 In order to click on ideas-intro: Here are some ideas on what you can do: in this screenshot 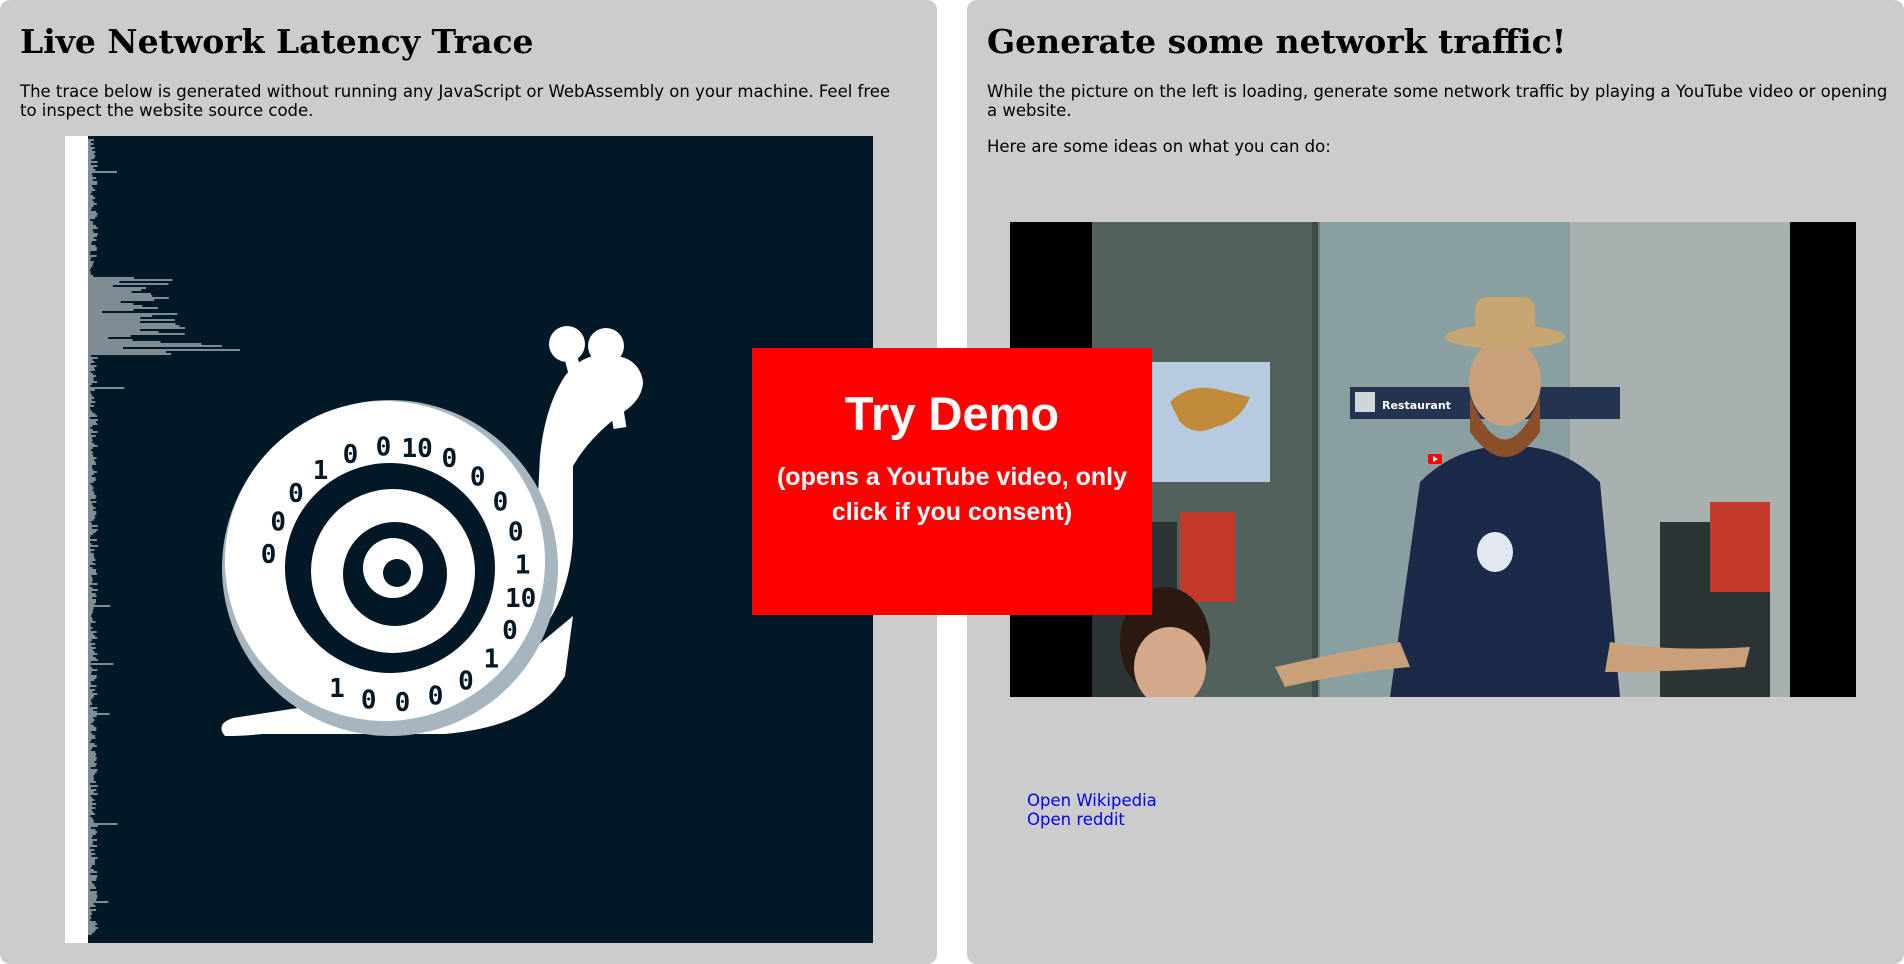, I will do `click(1159, 146)`.